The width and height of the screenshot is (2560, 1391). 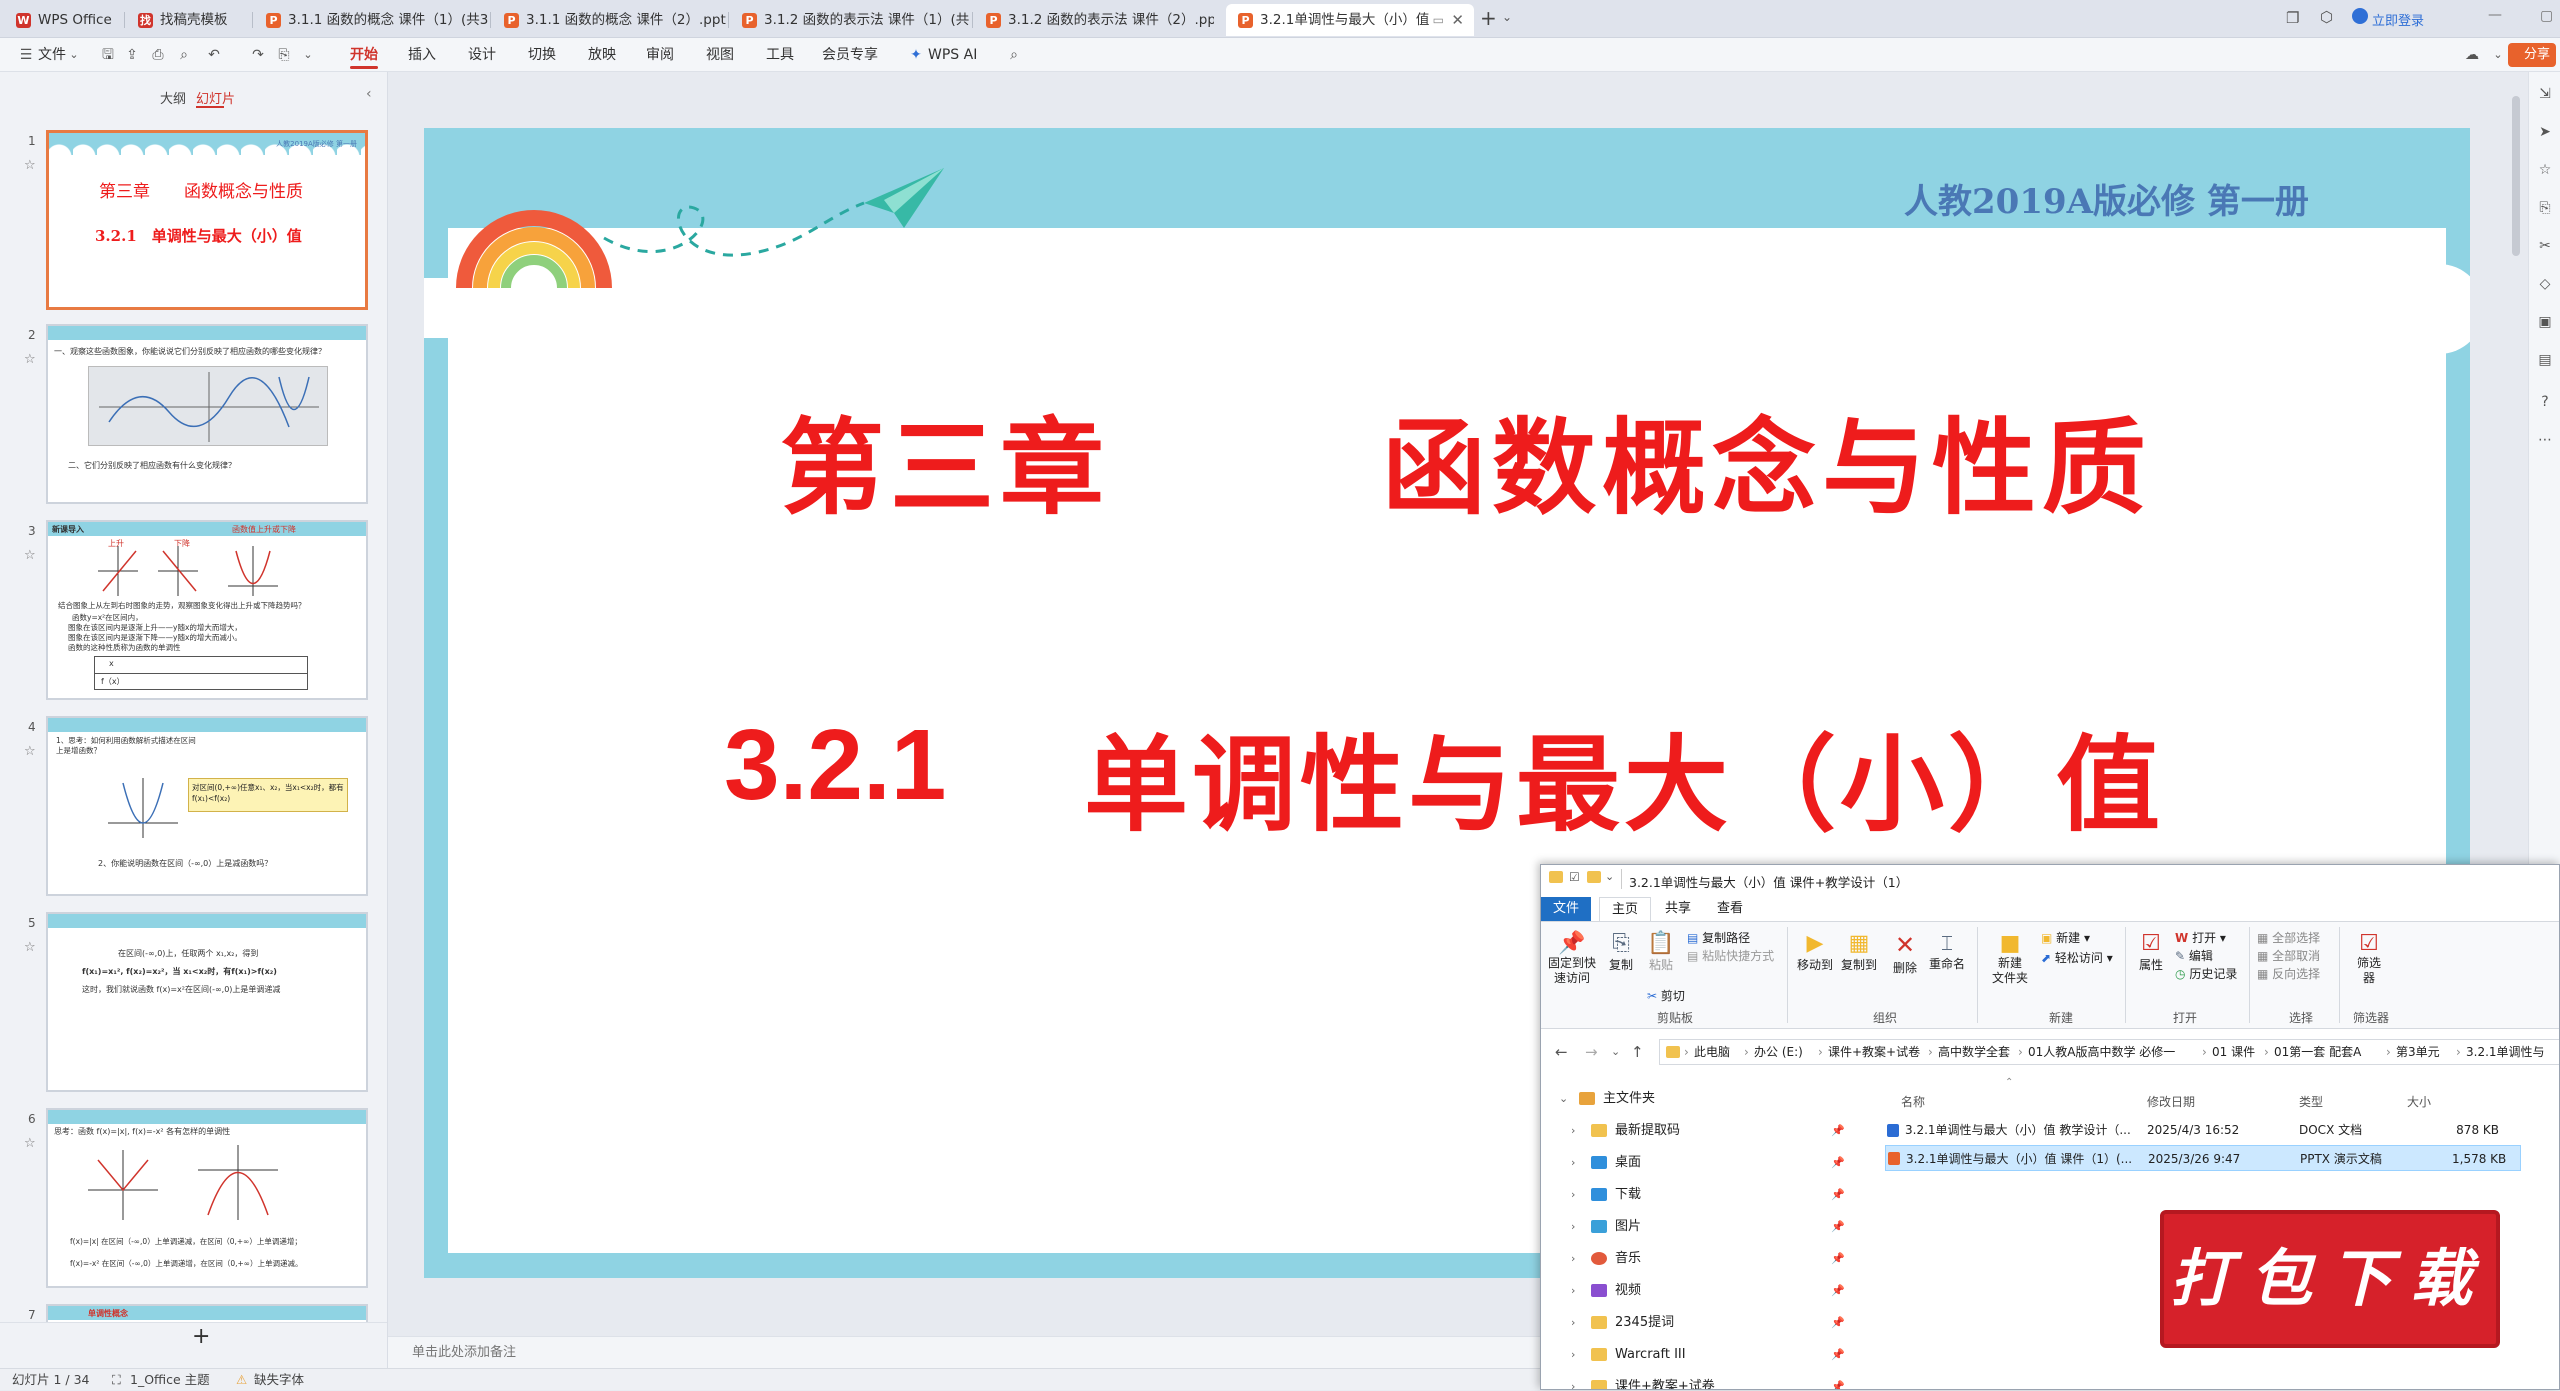 What do you see at coordinates (284, 55) in the screenshot?
I see `format-painter-icon: ⎘` at bounding box center [284, 55].